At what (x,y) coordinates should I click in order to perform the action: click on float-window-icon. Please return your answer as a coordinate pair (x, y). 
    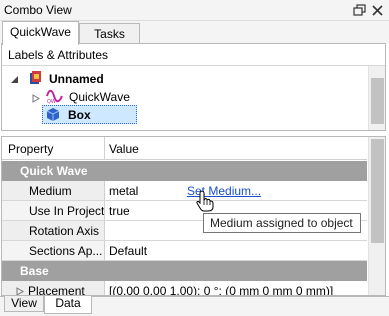
    Looking at the image, I should click on (359, 10).